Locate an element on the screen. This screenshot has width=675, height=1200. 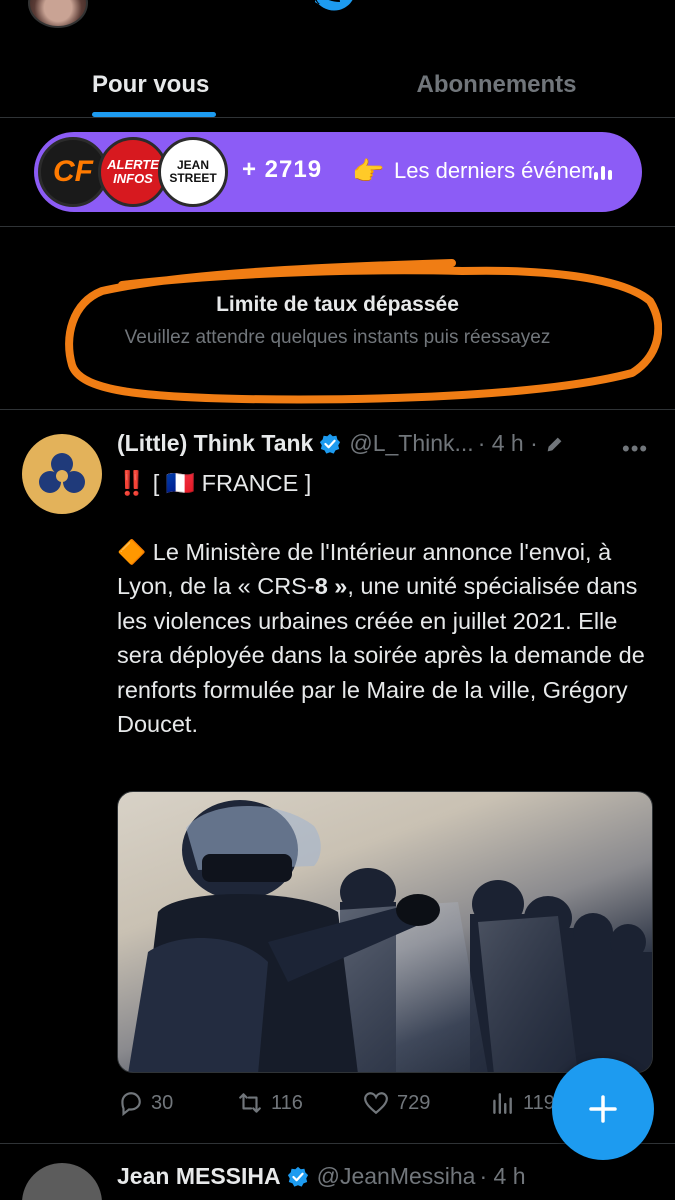
orange-diamond-icon: 🔶 is located at coordinates (132, 551).